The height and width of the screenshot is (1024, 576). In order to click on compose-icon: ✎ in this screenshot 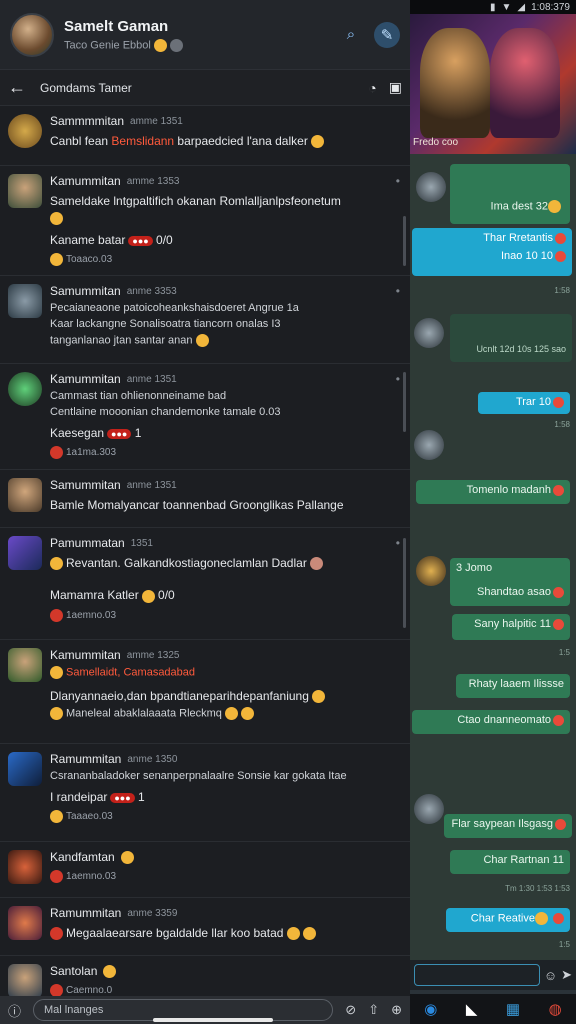, I will do `click(387, 34)`.